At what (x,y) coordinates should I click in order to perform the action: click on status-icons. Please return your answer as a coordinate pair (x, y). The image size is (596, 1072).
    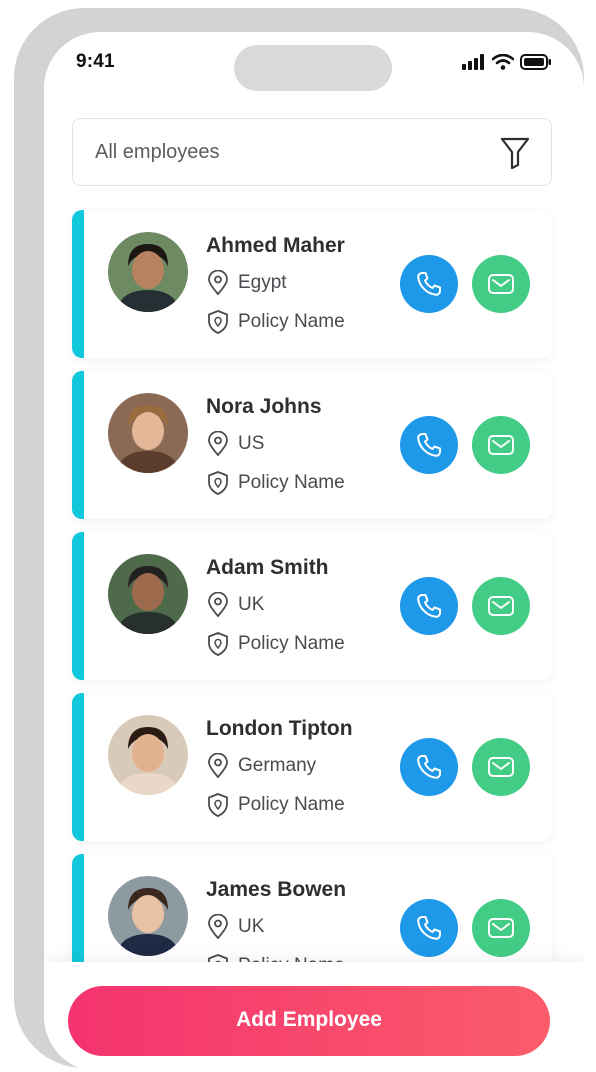
    Looking at the image, I should click on (507, 62).